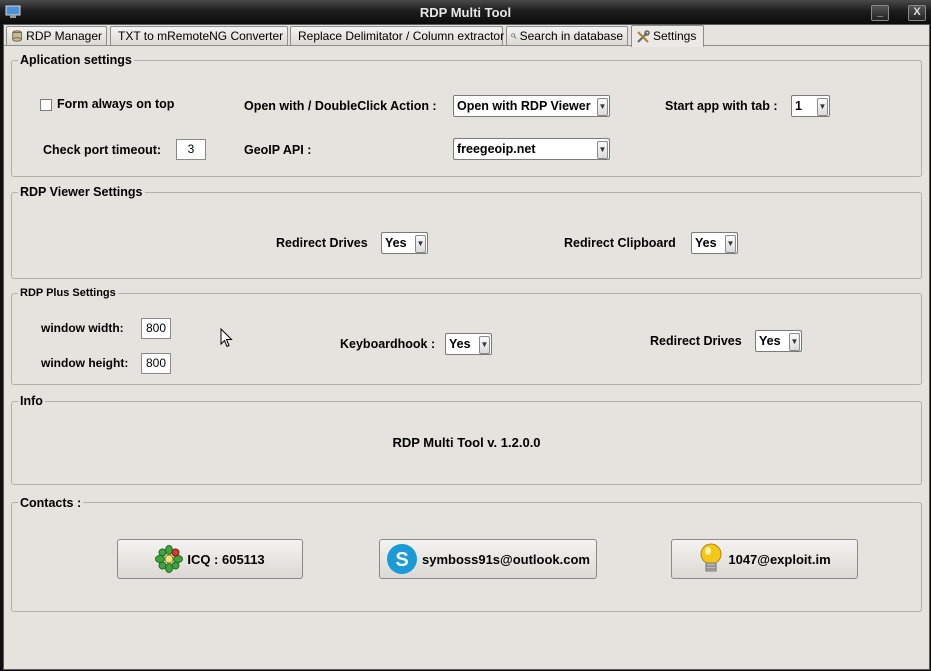  Describe the element at coordinates (388, 344) in the screenshot. I see `keyboardhook-label: Keyboardhook :` at that location.